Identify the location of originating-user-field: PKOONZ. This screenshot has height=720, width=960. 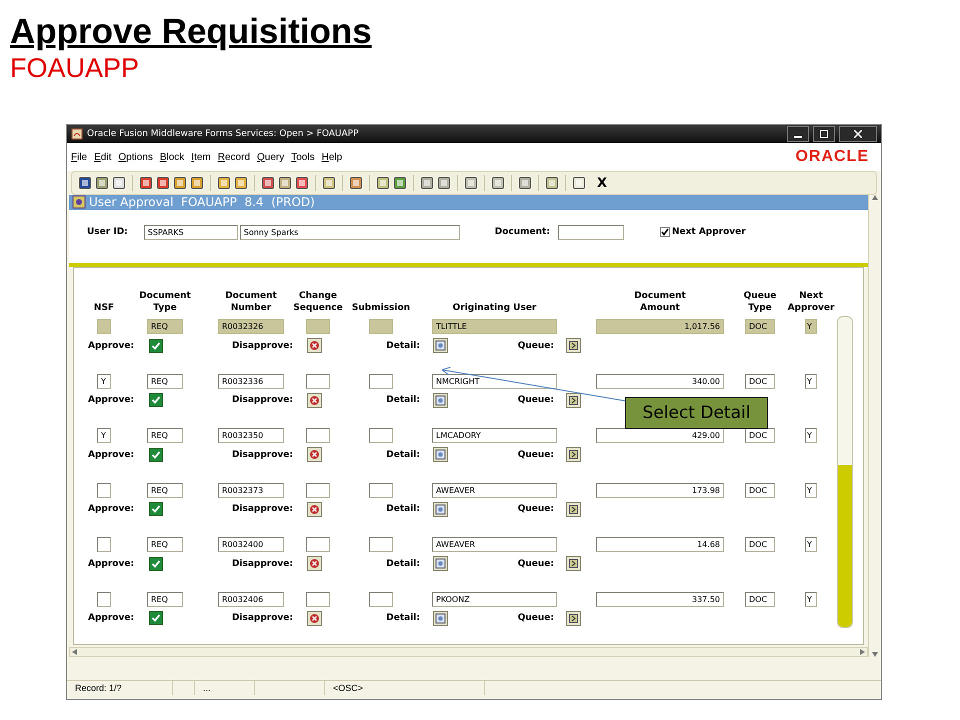
(494, 599).